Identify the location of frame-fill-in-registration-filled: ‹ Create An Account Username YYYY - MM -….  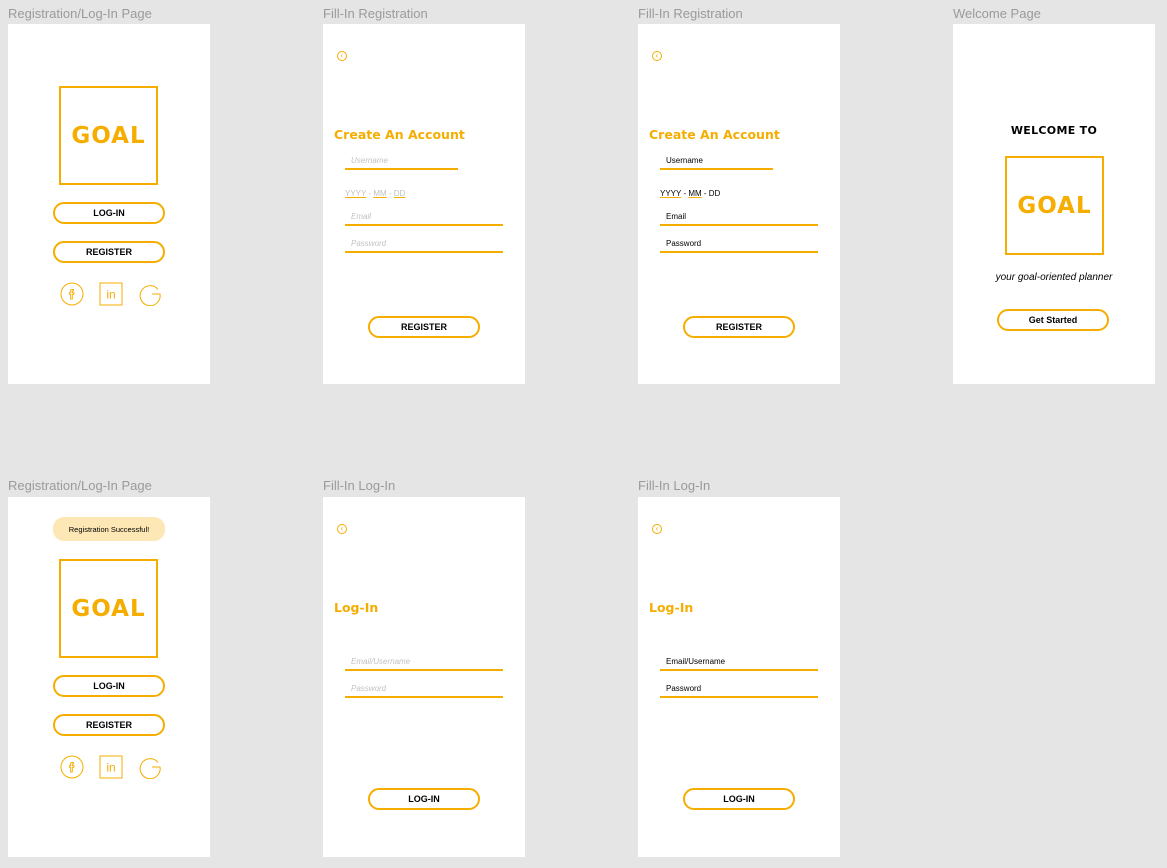
(739, 204).